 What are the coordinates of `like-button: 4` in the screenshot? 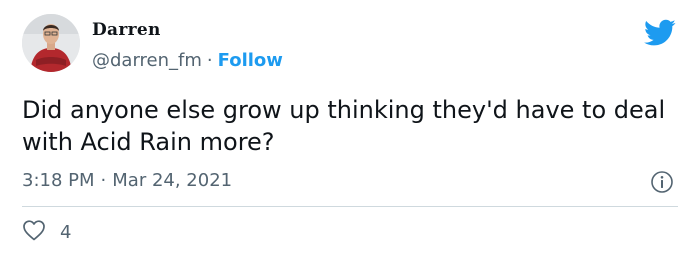 It's located at (46, 232).